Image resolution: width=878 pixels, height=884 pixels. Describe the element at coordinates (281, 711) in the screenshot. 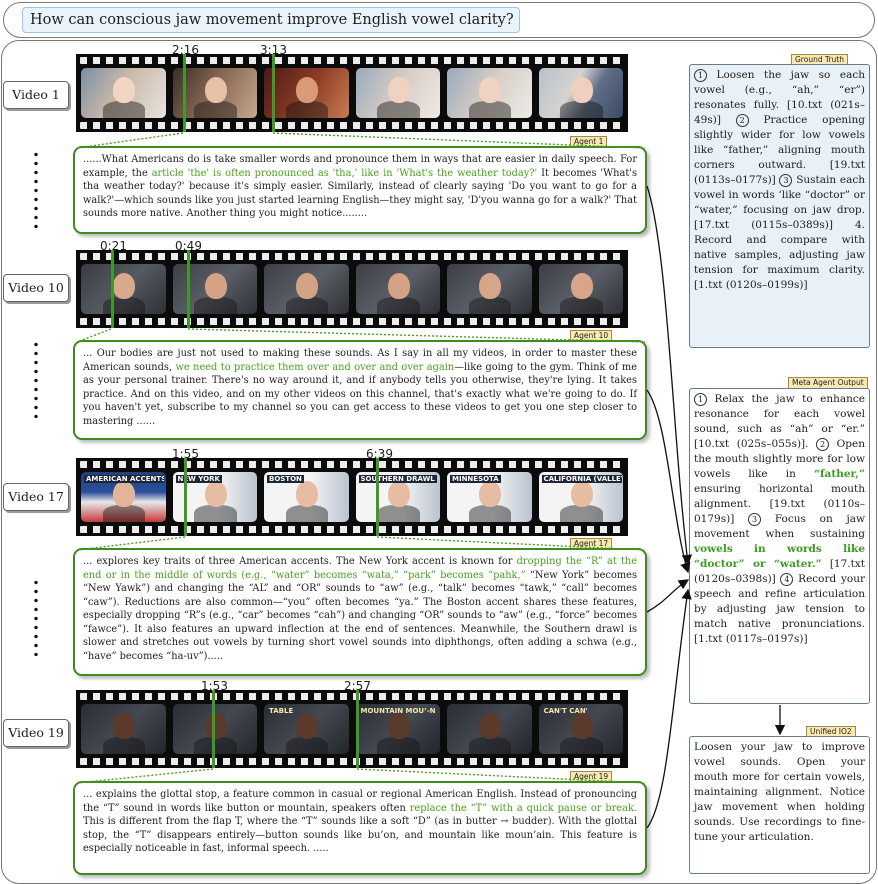

I see `frame-caption: TABLE` at that location.